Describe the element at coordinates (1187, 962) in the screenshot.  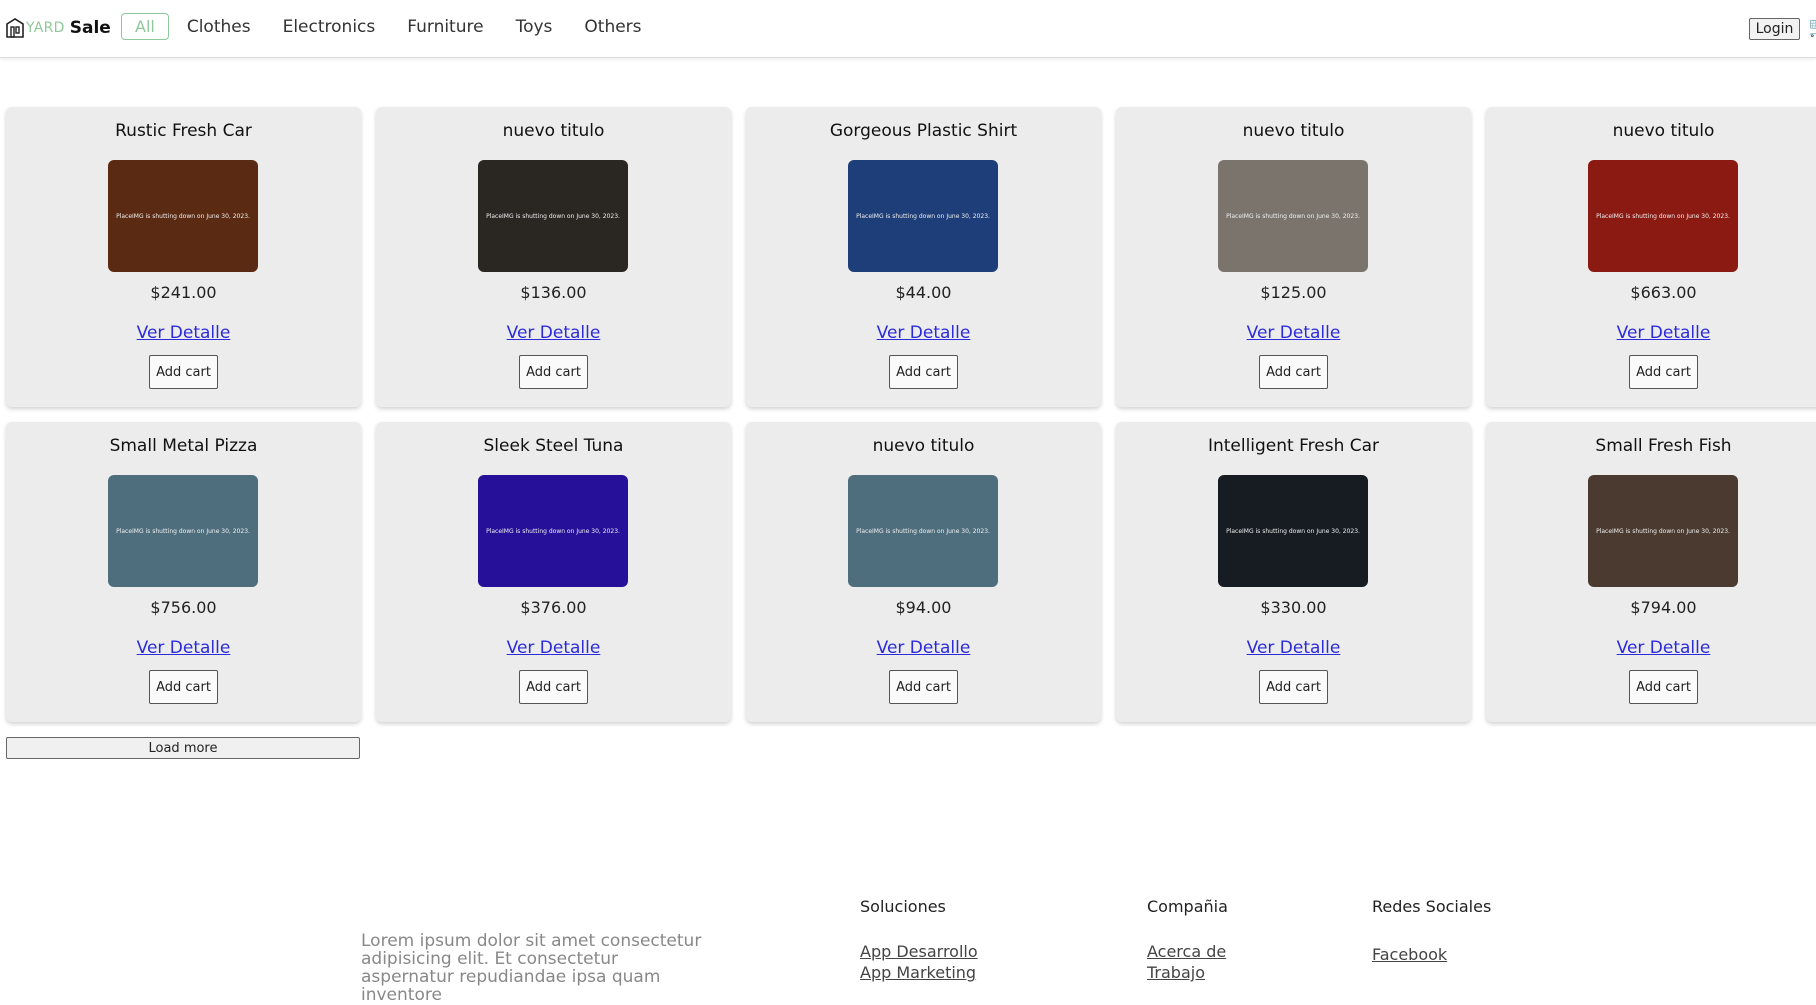
I see `footer-link-acerca-de-trabajo: Acerca de Trabajo` at that location.